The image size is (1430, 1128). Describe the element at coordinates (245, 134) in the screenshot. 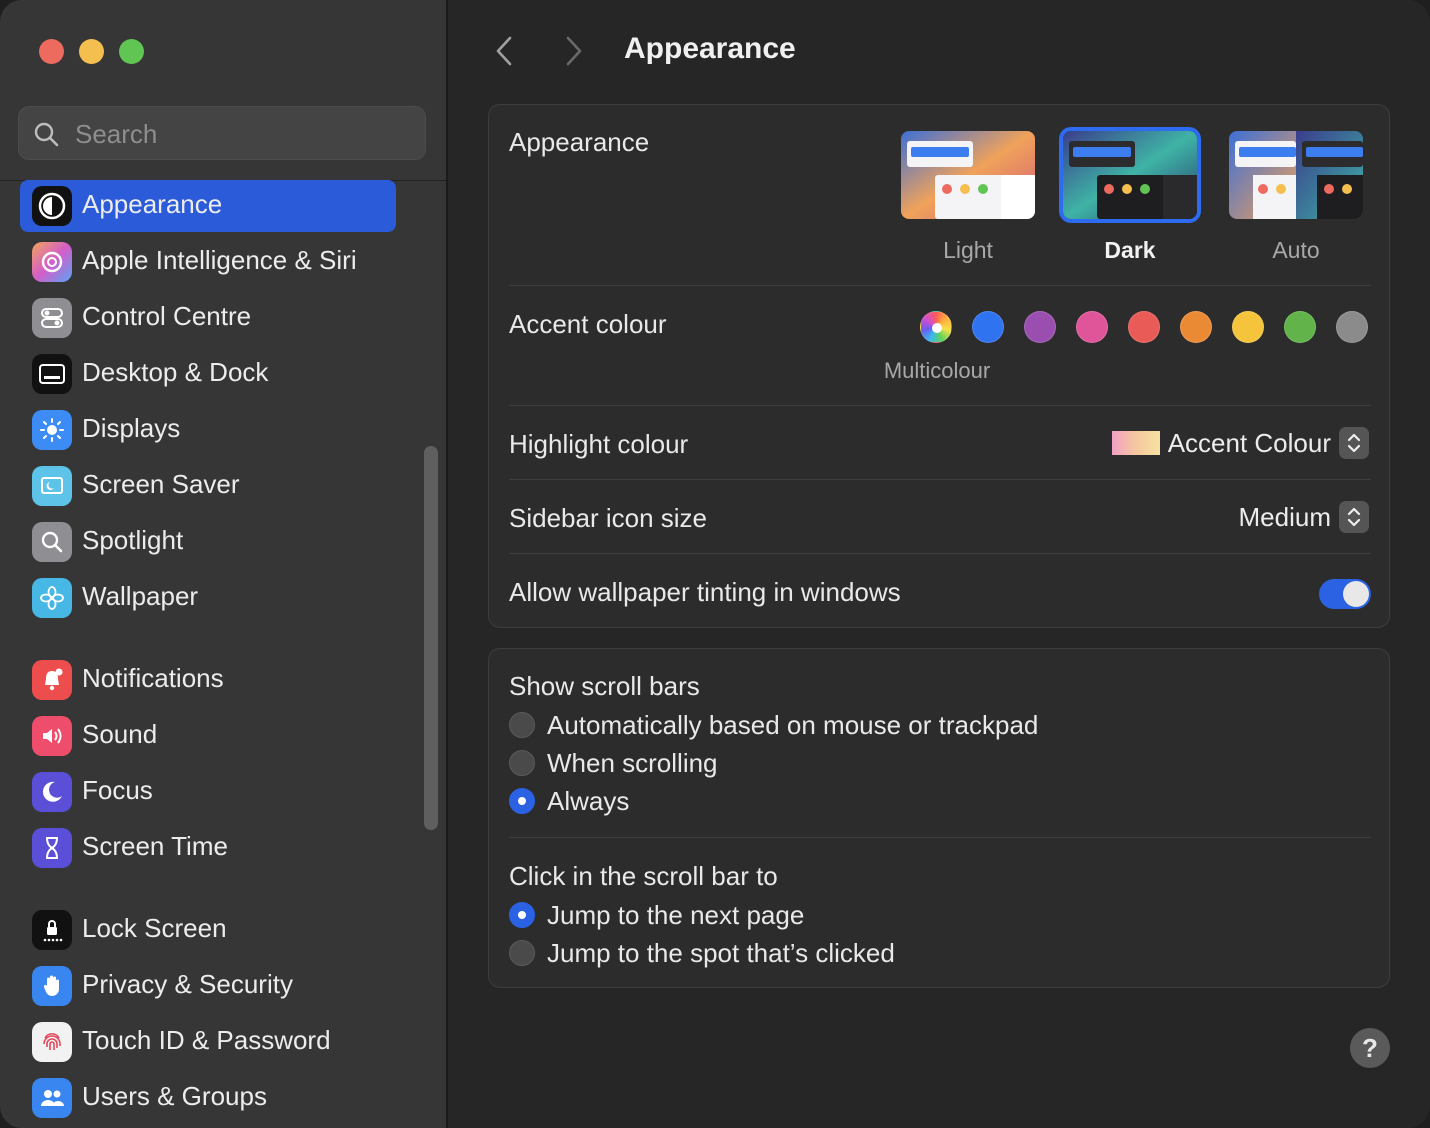

I see `search-input` at that location.